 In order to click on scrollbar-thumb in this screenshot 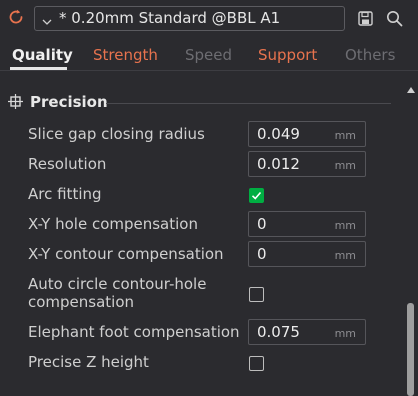, I will do `click(410, 349)`.